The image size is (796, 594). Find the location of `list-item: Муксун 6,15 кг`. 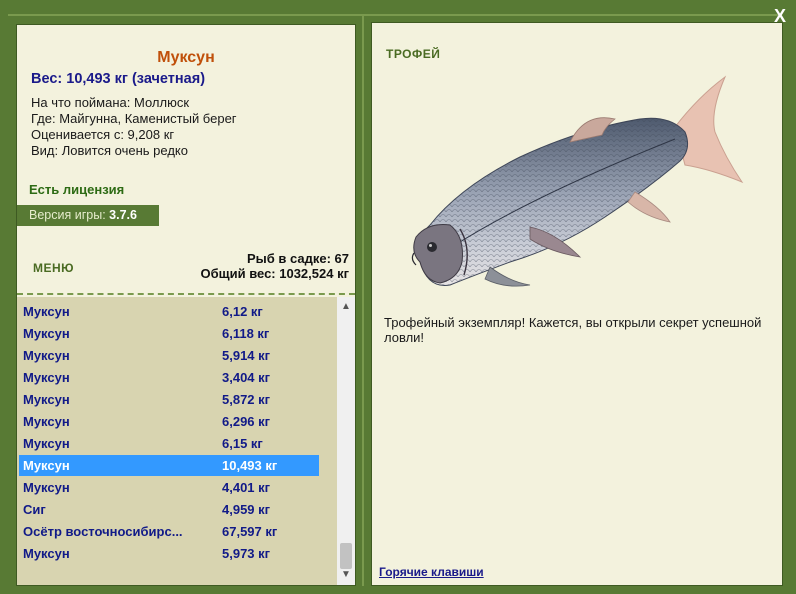

list-item: Муксун 6,15 кг is located at coordinates (169, 443).